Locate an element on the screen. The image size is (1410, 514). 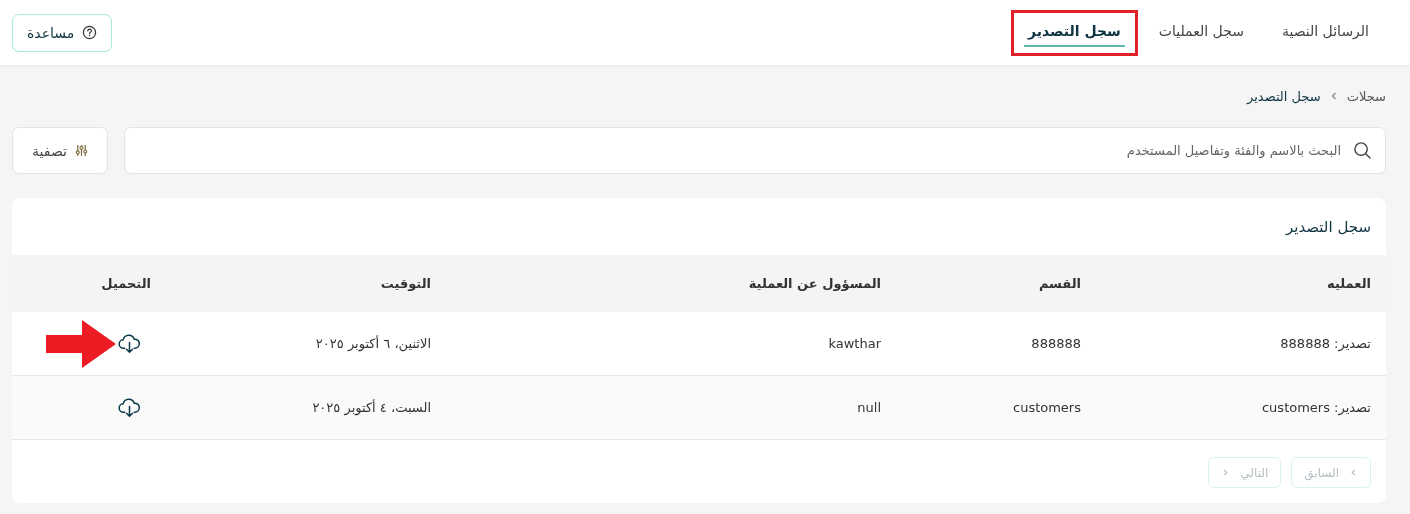
nav-tab: سجل التصدير is located at coordinates (1074, 32).